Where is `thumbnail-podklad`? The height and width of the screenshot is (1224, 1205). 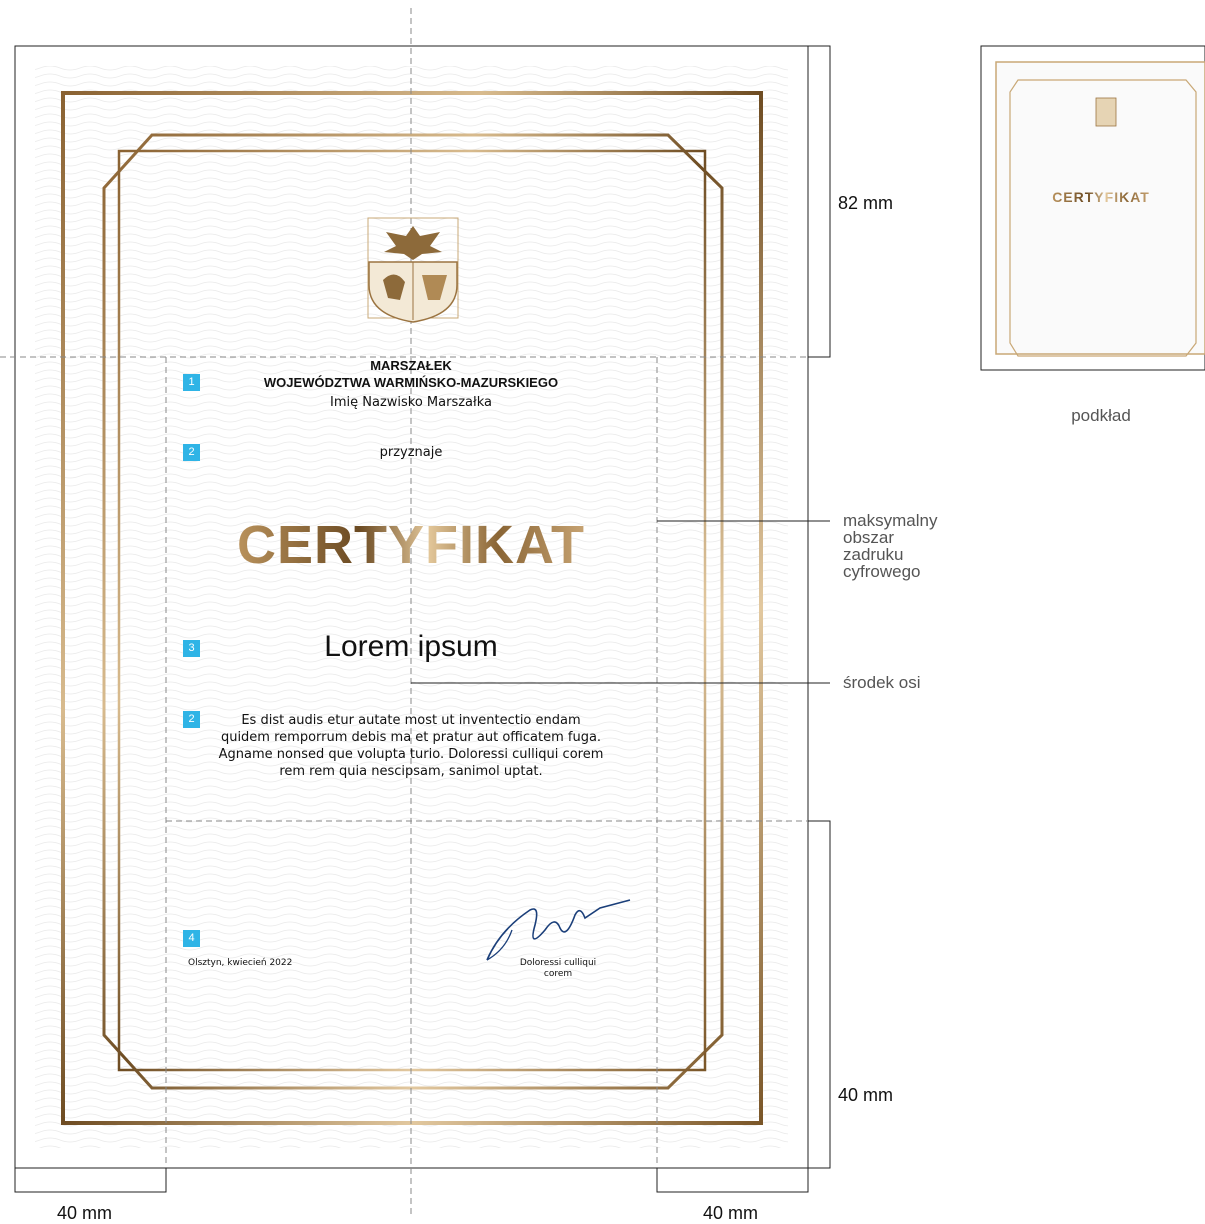
thumbnail-podklad is located at coordinates (1092, 208).